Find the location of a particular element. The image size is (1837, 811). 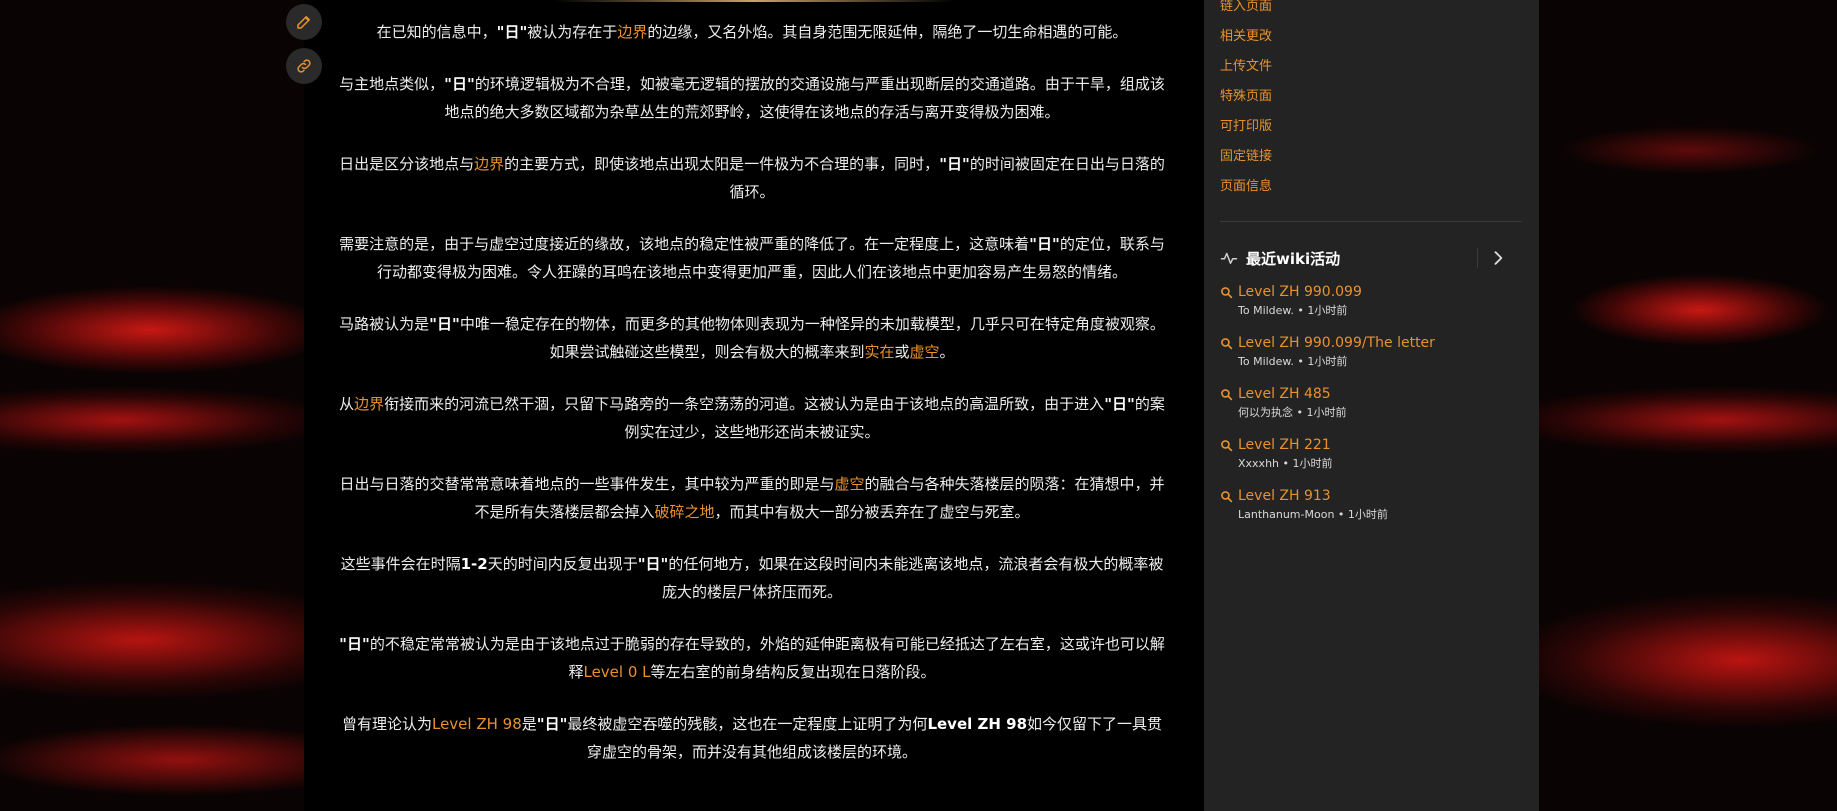

text: 马路被认为是 is located at coordinates (384, 324).